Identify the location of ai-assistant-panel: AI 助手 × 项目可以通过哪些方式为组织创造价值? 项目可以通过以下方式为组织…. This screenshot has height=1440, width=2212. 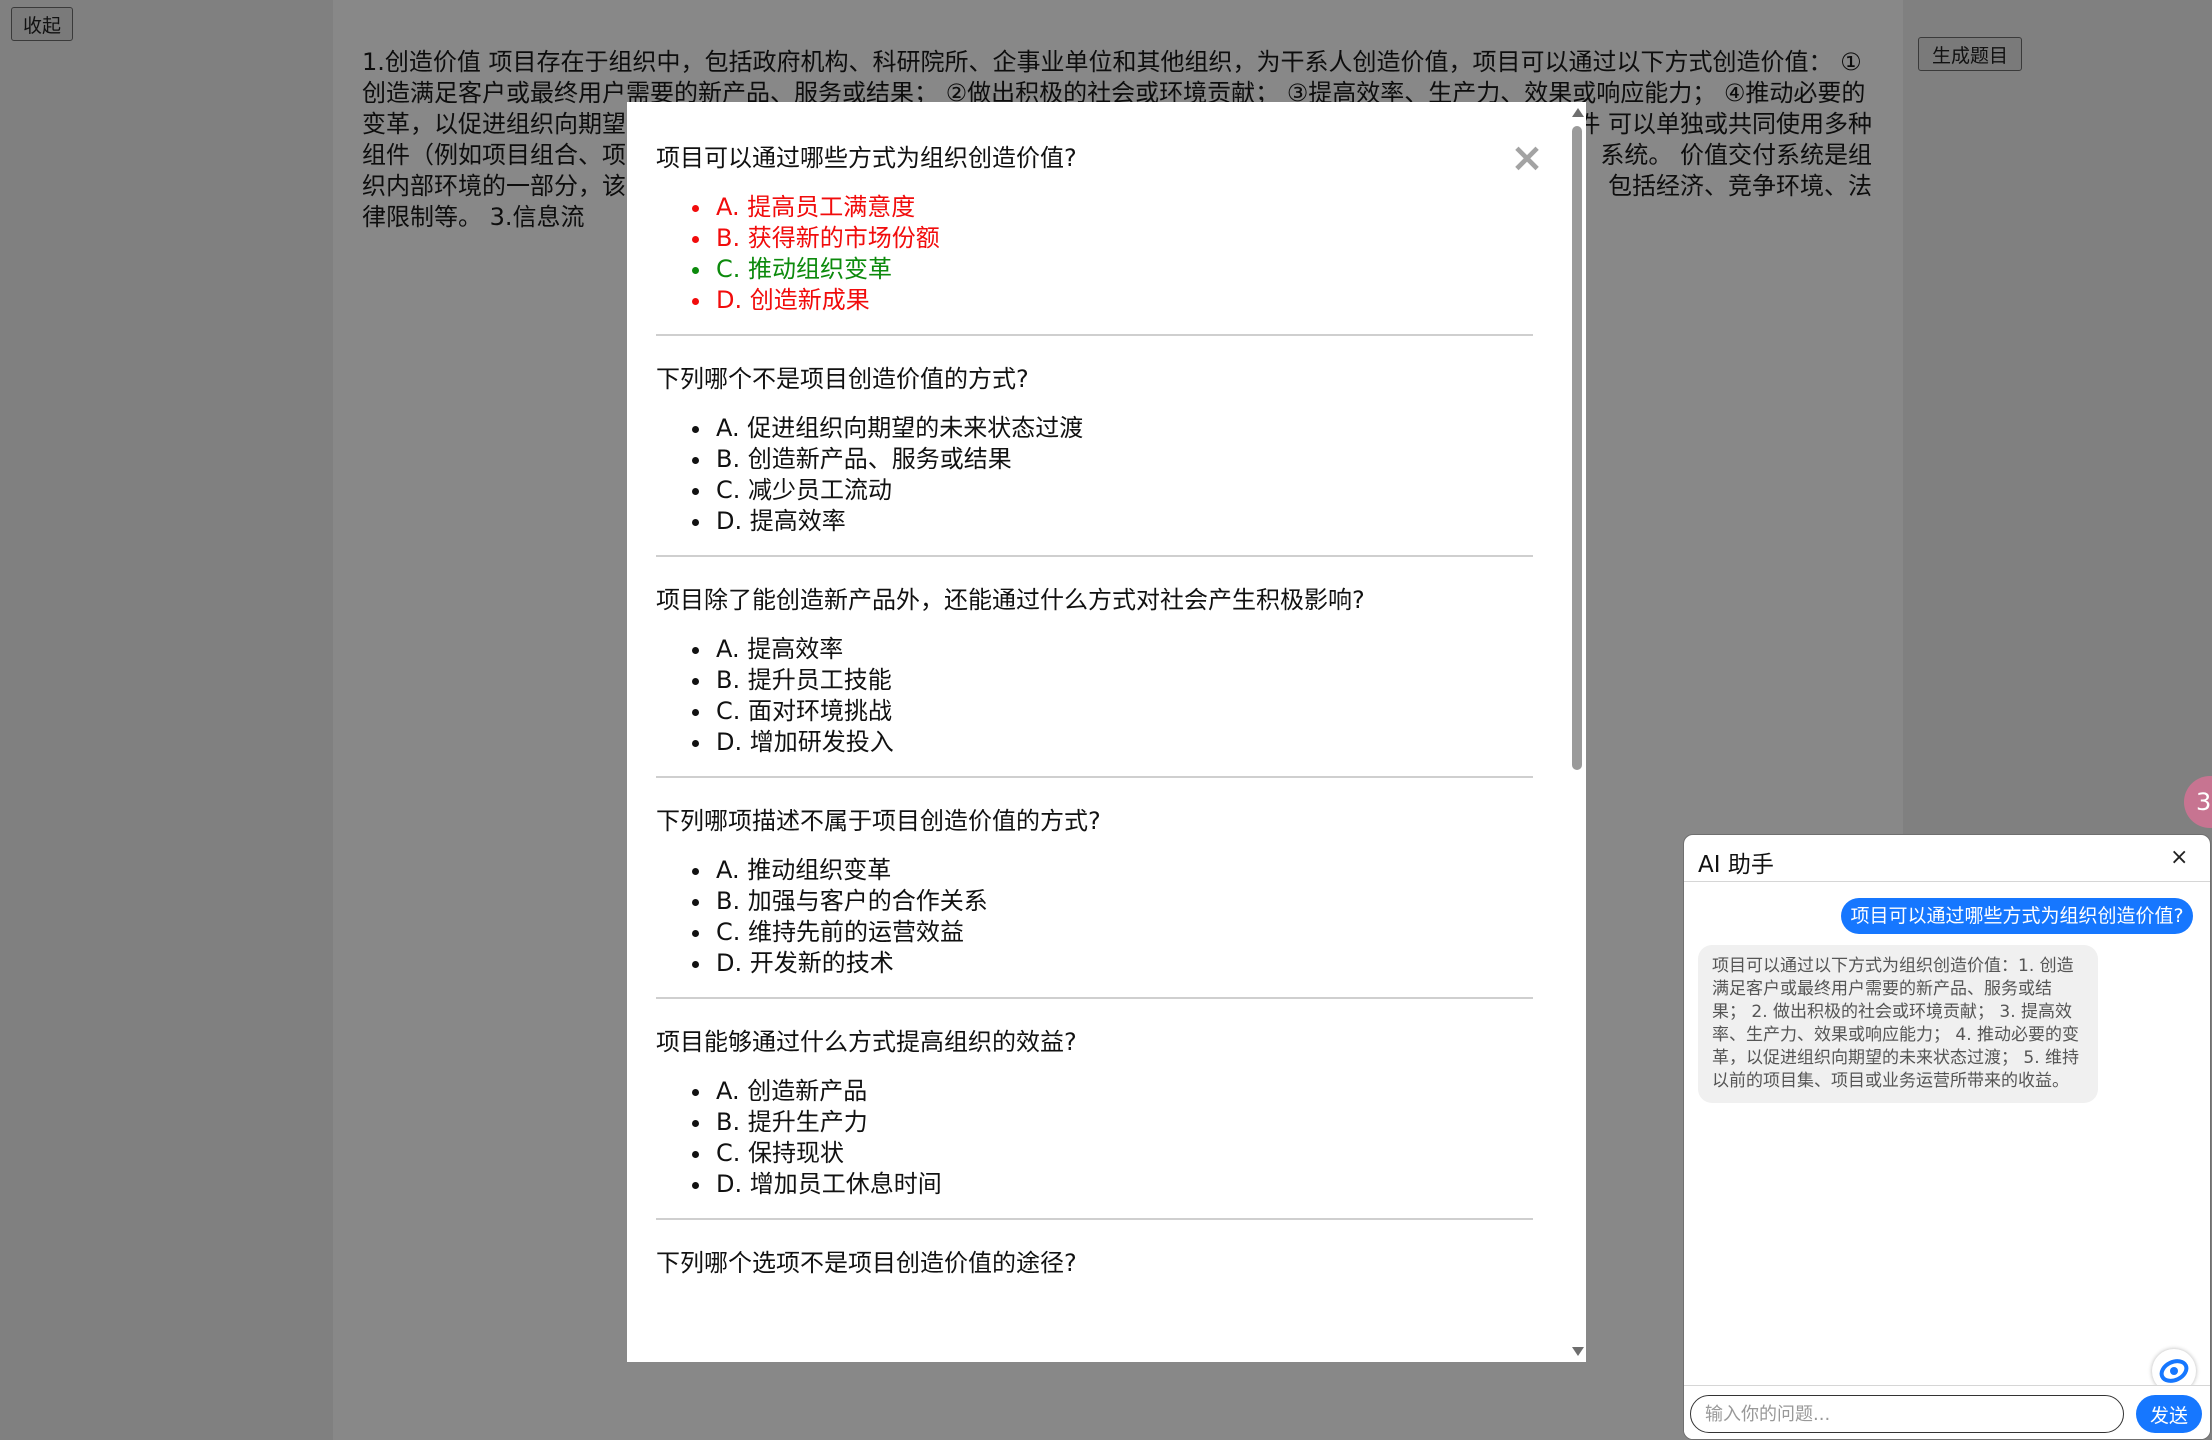
(1947, 1137).